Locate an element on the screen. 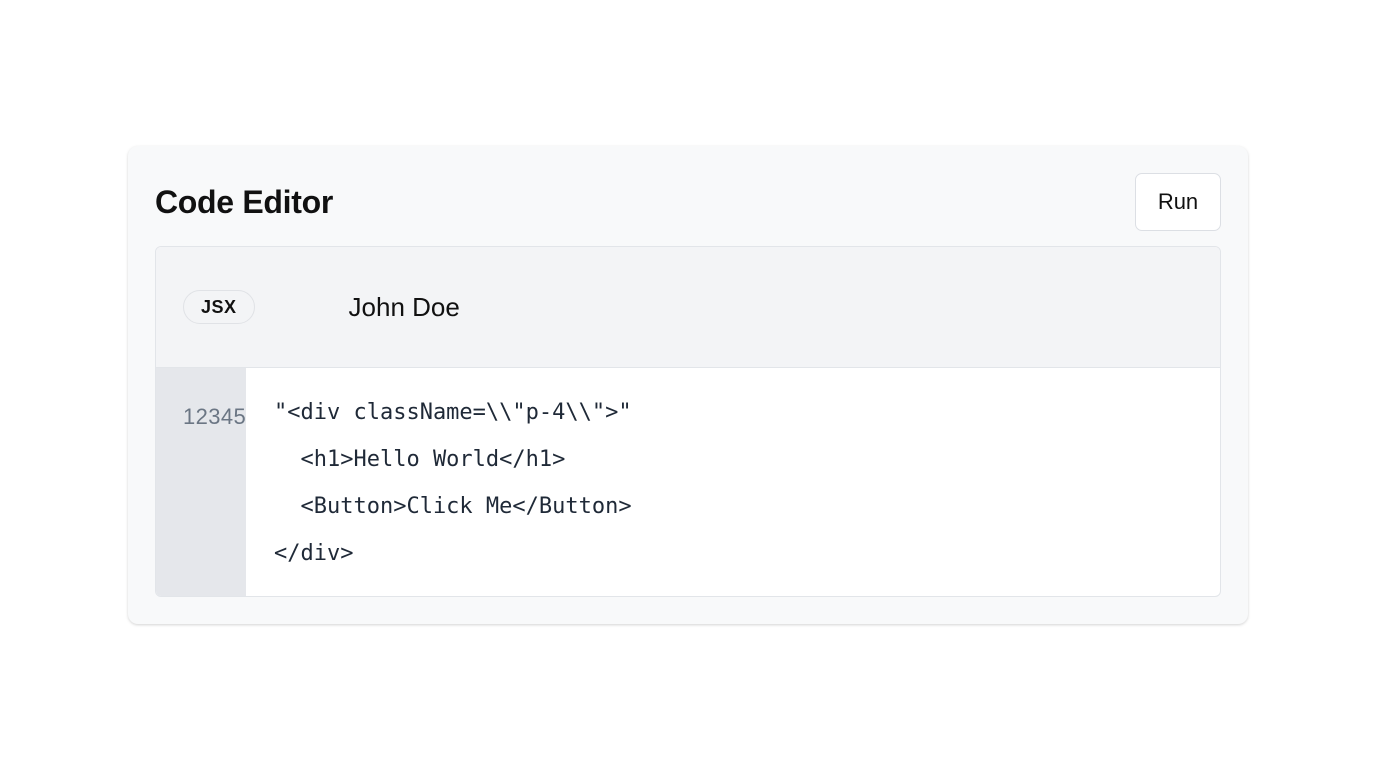 The image size is (1376, 768). page-title: Code Editor is located at coordinates (244, 201).